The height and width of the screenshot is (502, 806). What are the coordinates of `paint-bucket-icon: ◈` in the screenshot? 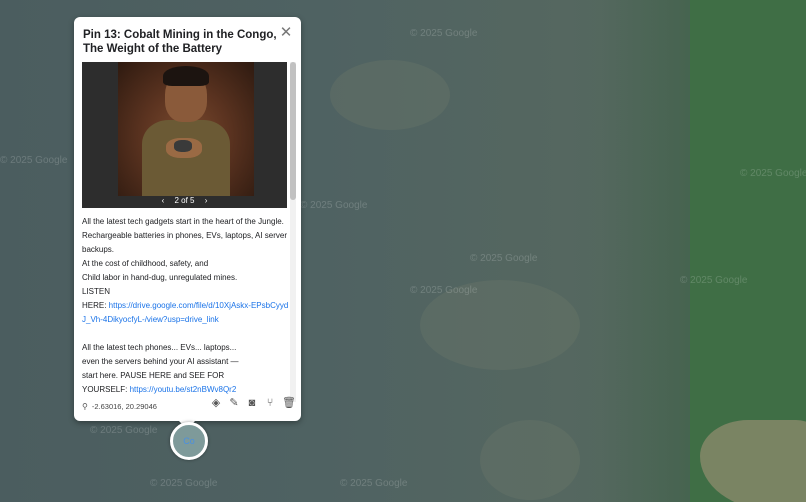 It's located at (216, 403).